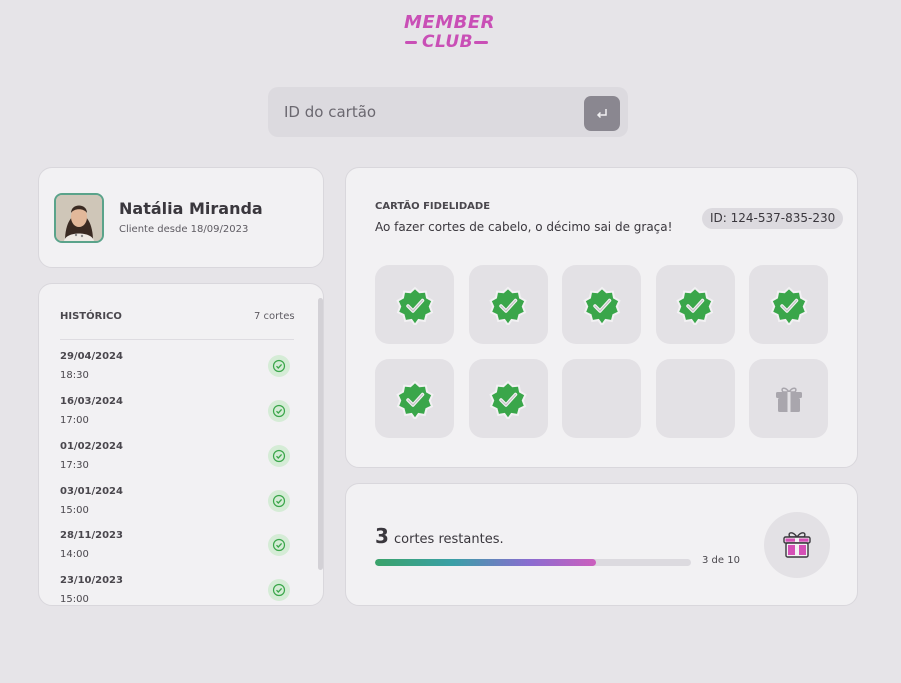 This screenshot has width=901, height=683. I want to click on client-profile-card: Natália Miranda Cliente desde 18/09/2023, so click(181, 217).